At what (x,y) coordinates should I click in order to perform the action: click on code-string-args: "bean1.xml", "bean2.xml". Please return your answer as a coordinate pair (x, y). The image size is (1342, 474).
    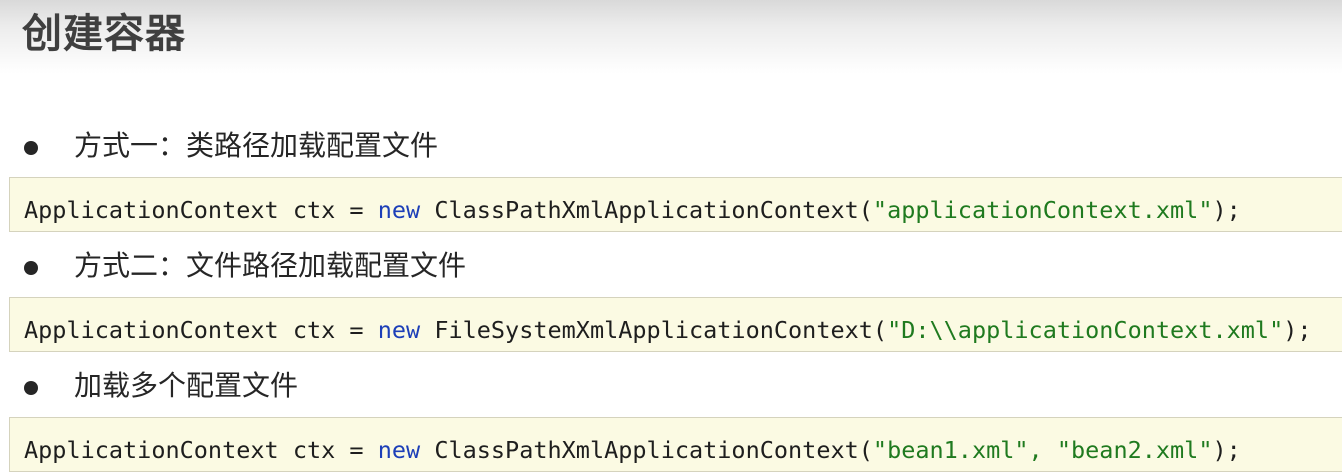
    Looking at the image, I should click on (1042, 450).